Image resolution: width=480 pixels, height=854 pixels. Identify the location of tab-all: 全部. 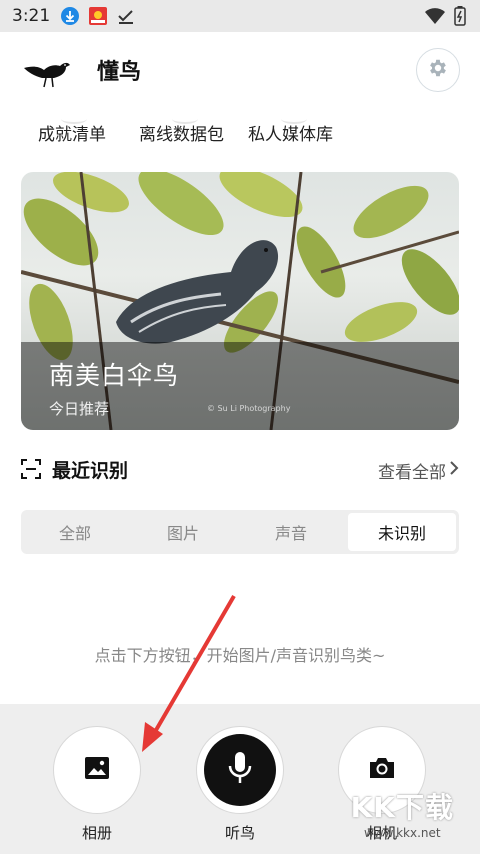
(75, 532).